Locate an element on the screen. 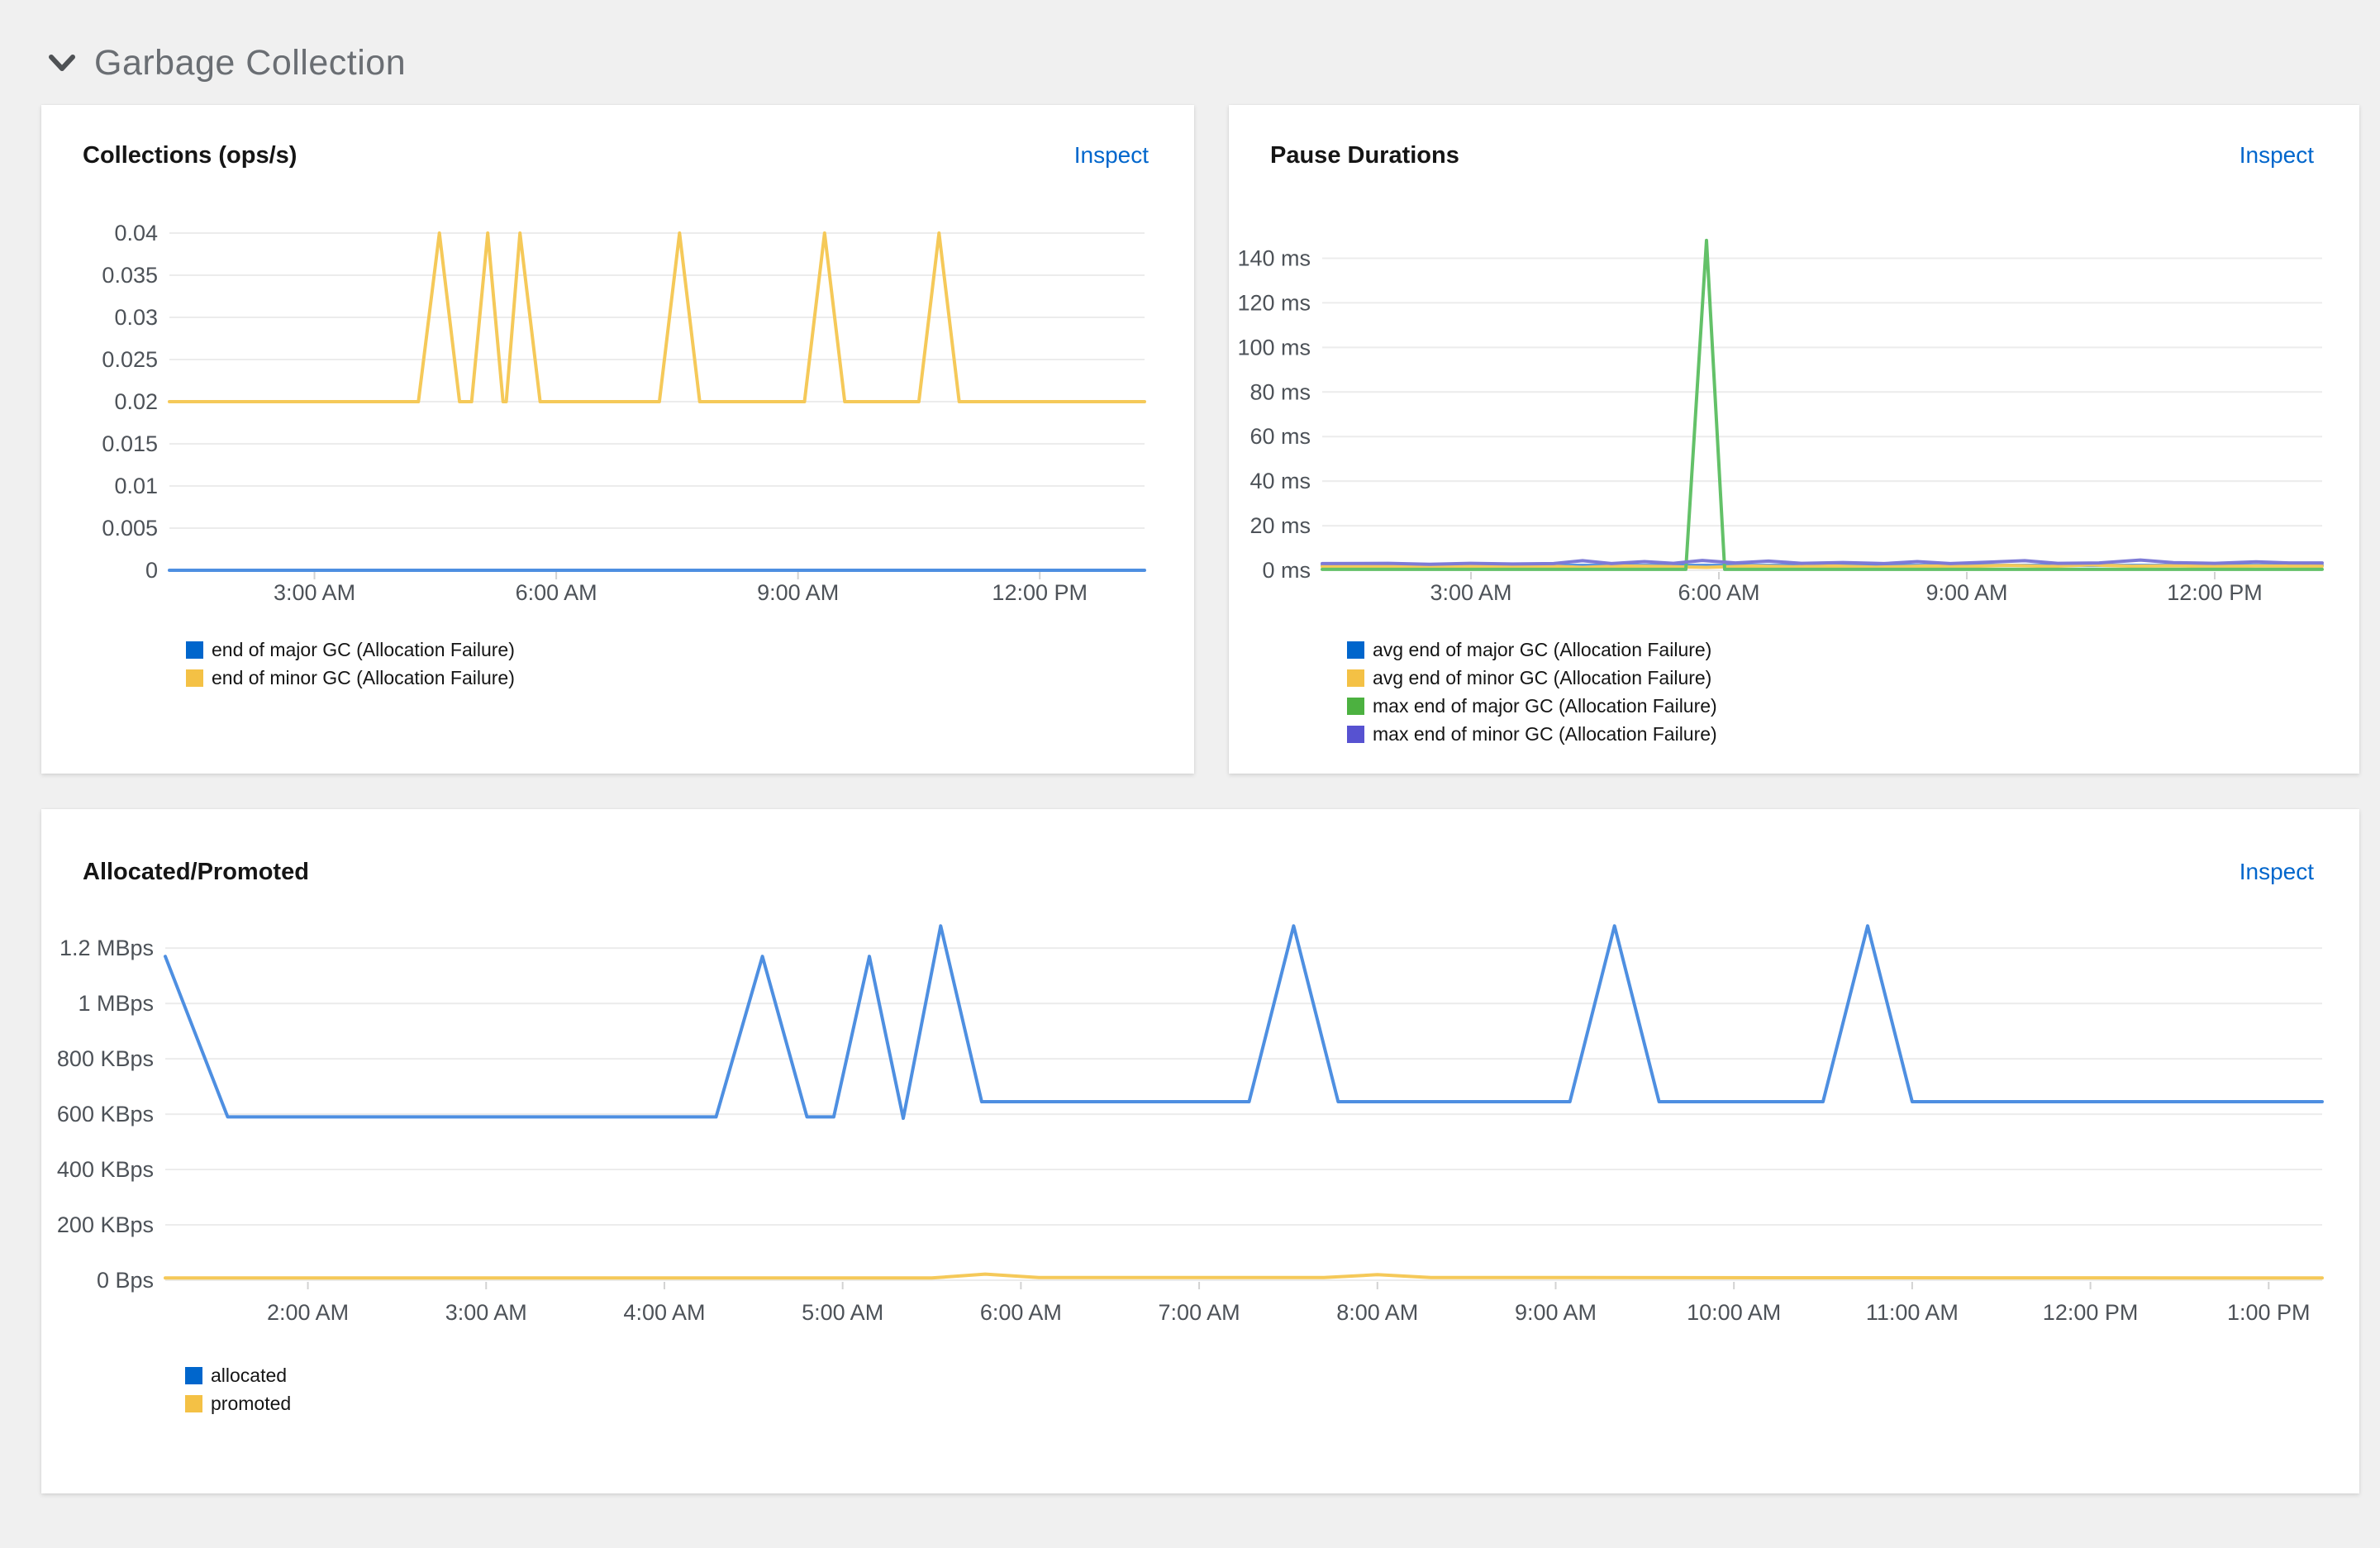 The image size is (2380, 1548). y-tick-label: 400 KBps is located at coordinates (105, 1169).